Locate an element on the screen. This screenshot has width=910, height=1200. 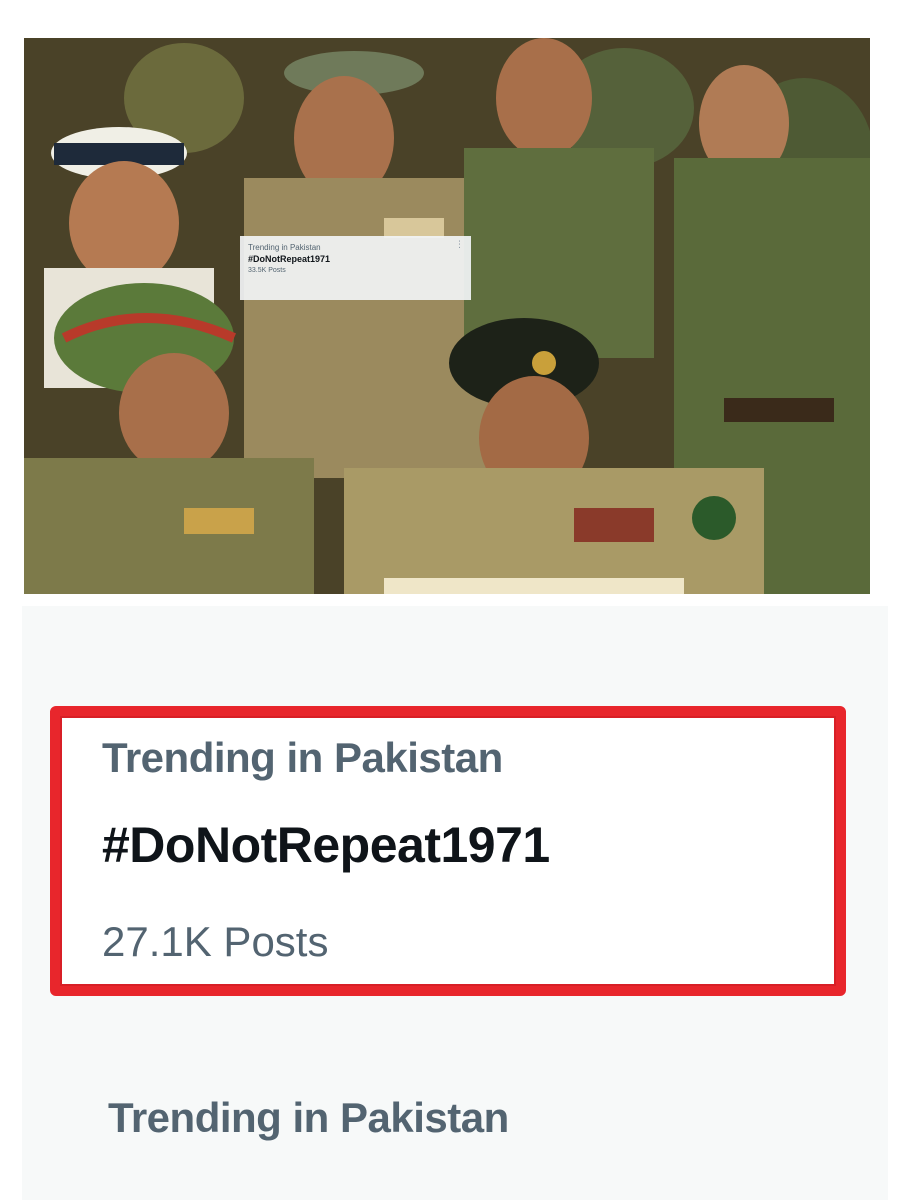
more-dots-icon: ⋮ is located at coordinates (459, 244).